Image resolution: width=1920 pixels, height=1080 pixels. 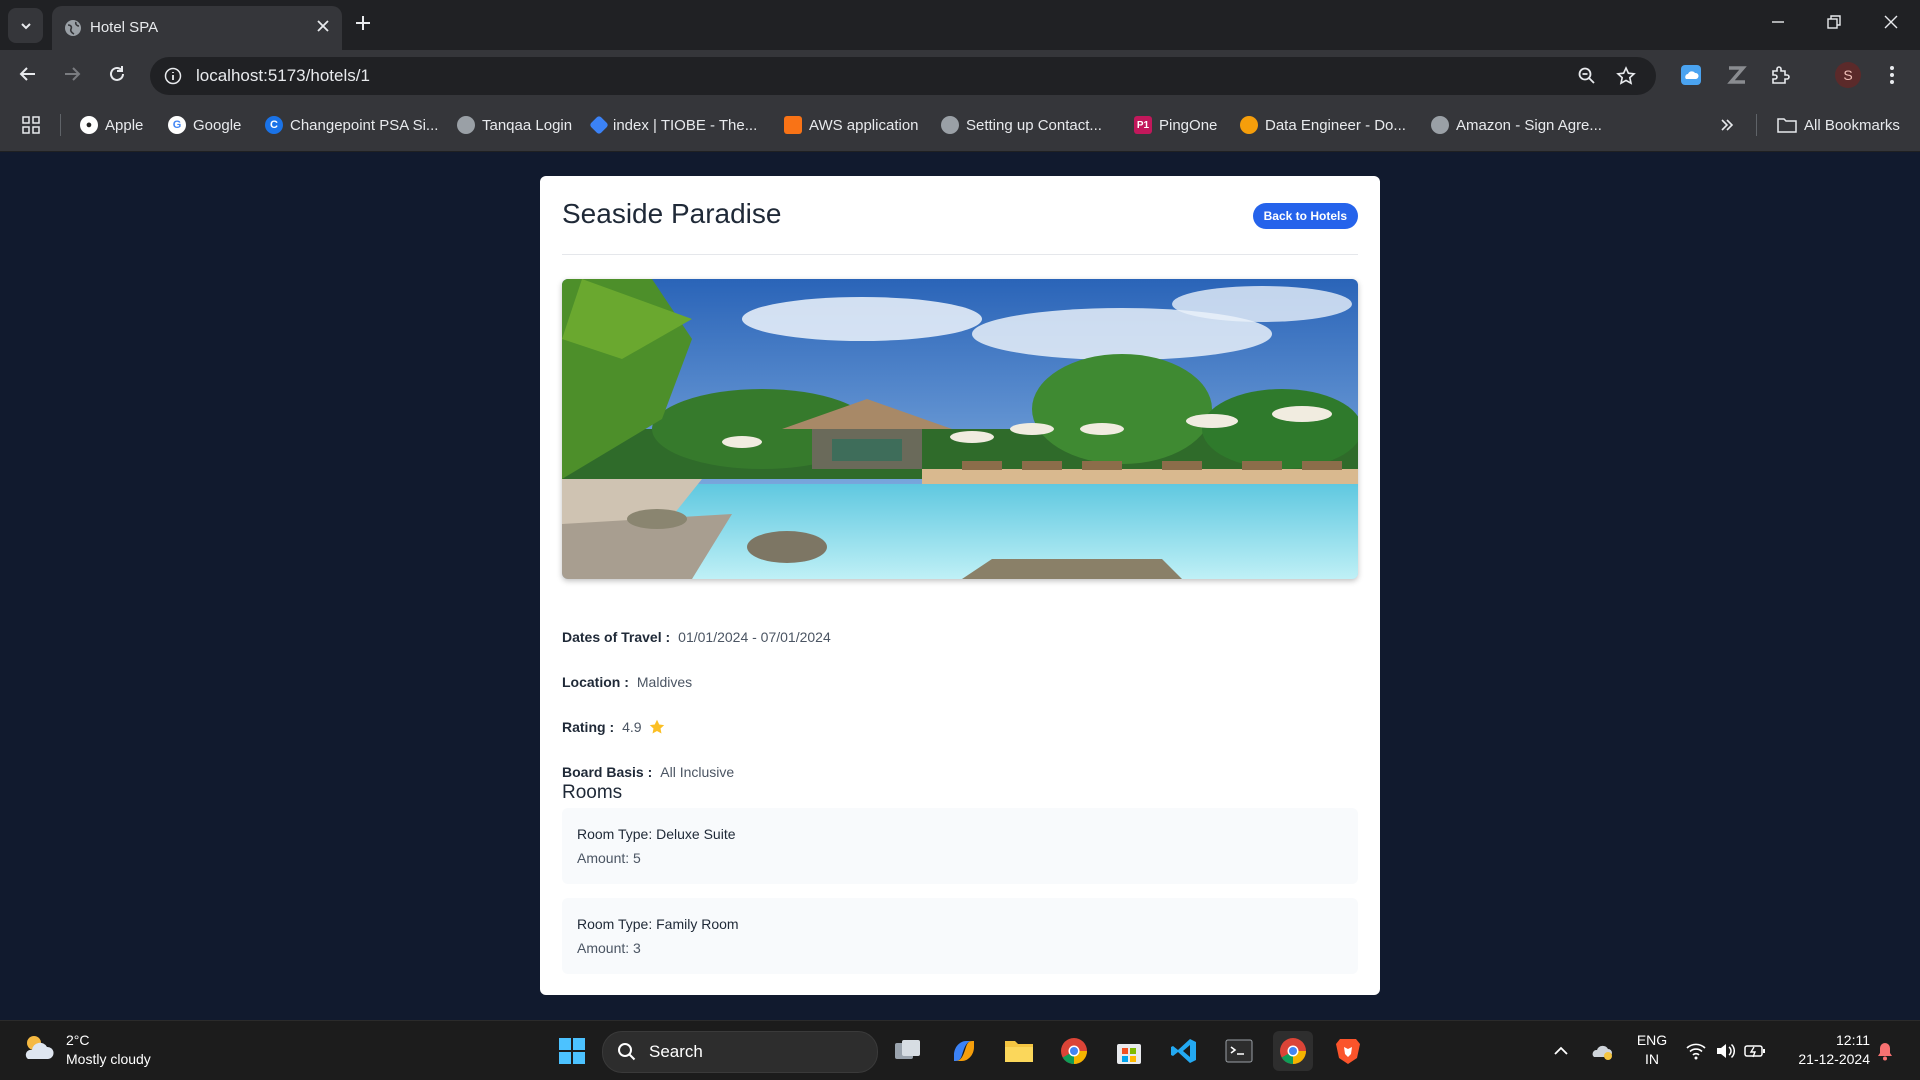 I want to click on notification-bell-icon, so click(x=1885, y=1051).